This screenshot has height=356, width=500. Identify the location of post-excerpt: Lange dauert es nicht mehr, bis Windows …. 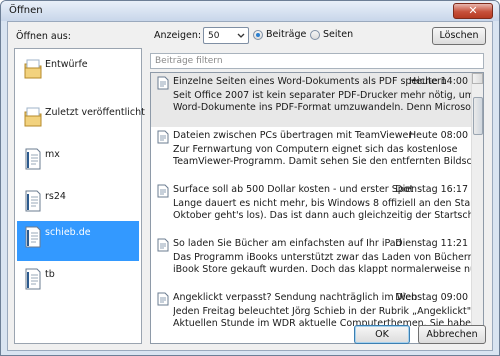
(323, 209).